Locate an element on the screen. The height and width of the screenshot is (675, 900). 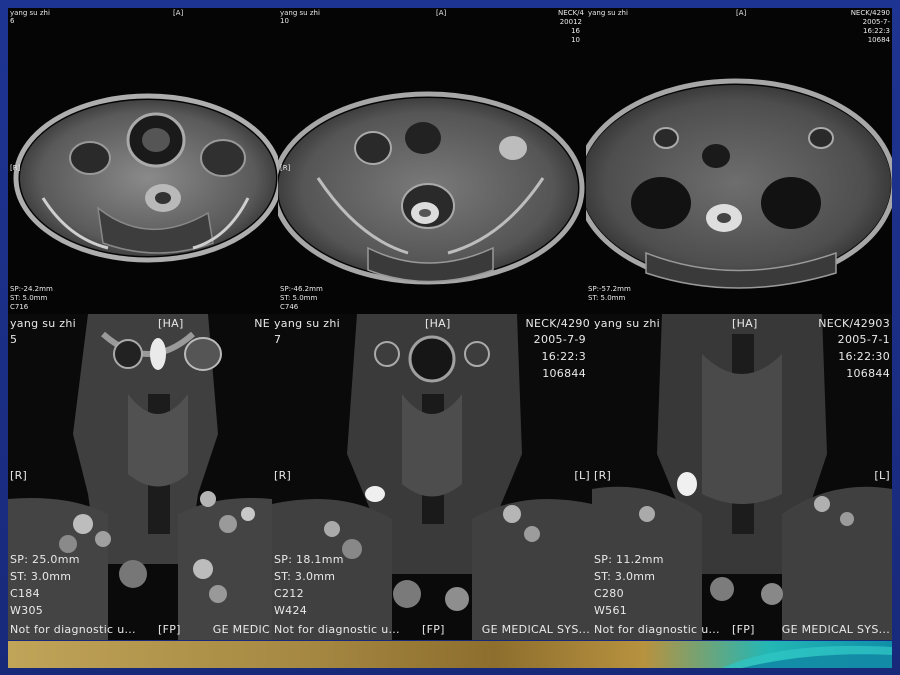
slice-position: SP: 11.2mm is located at coordinates (629, 559).